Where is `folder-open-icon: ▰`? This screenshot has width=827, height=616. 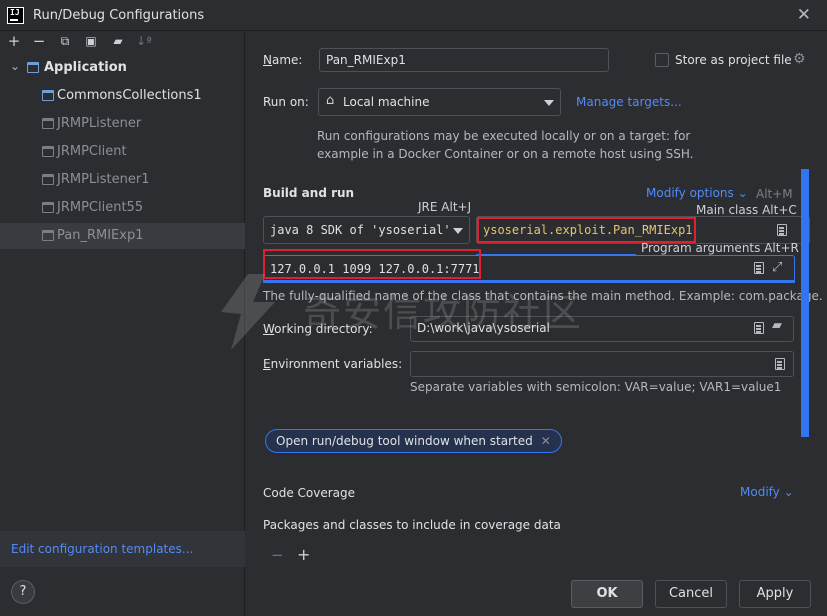
folder-open-icon: ▰ is located at coordinates (777, 325).